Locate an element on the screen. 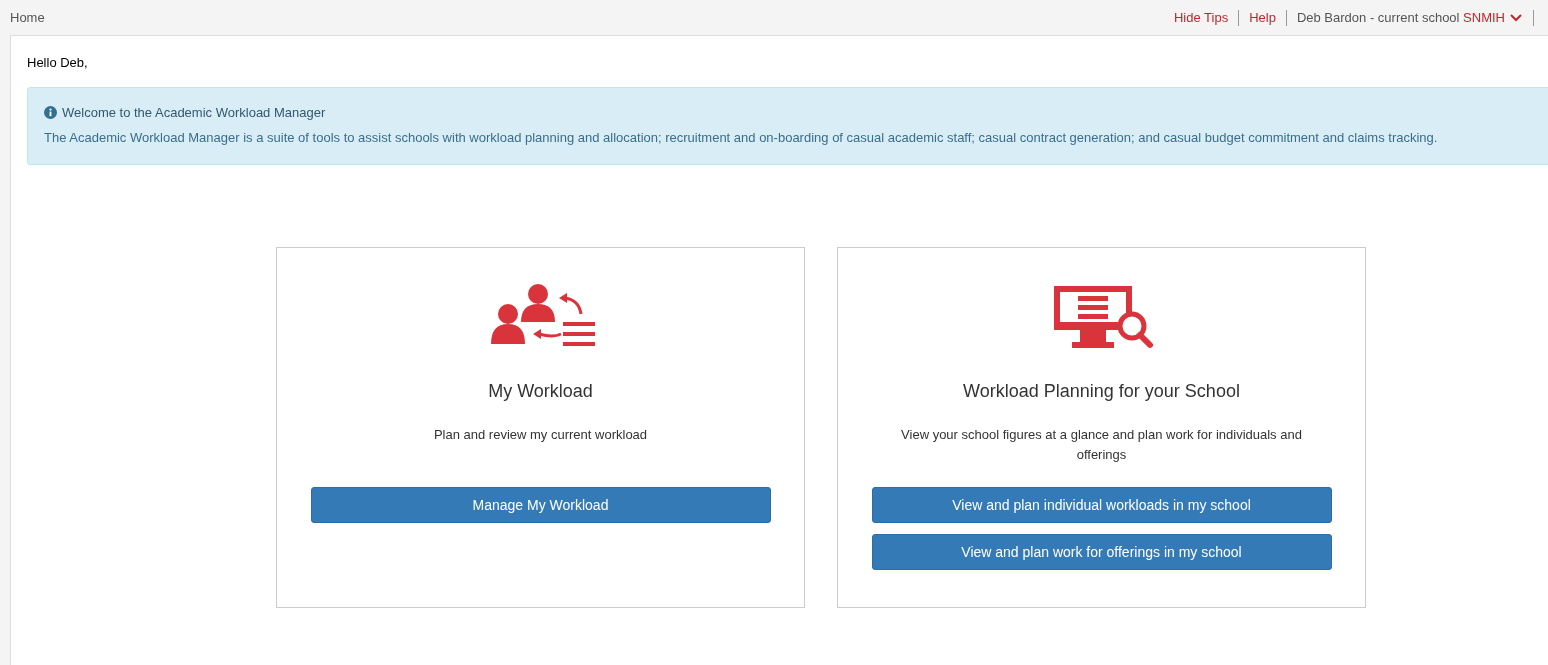 This screenshot has width=1548, height=665. action-button: View and plan work for offerings in my school is located at coordinates (1101, 552).